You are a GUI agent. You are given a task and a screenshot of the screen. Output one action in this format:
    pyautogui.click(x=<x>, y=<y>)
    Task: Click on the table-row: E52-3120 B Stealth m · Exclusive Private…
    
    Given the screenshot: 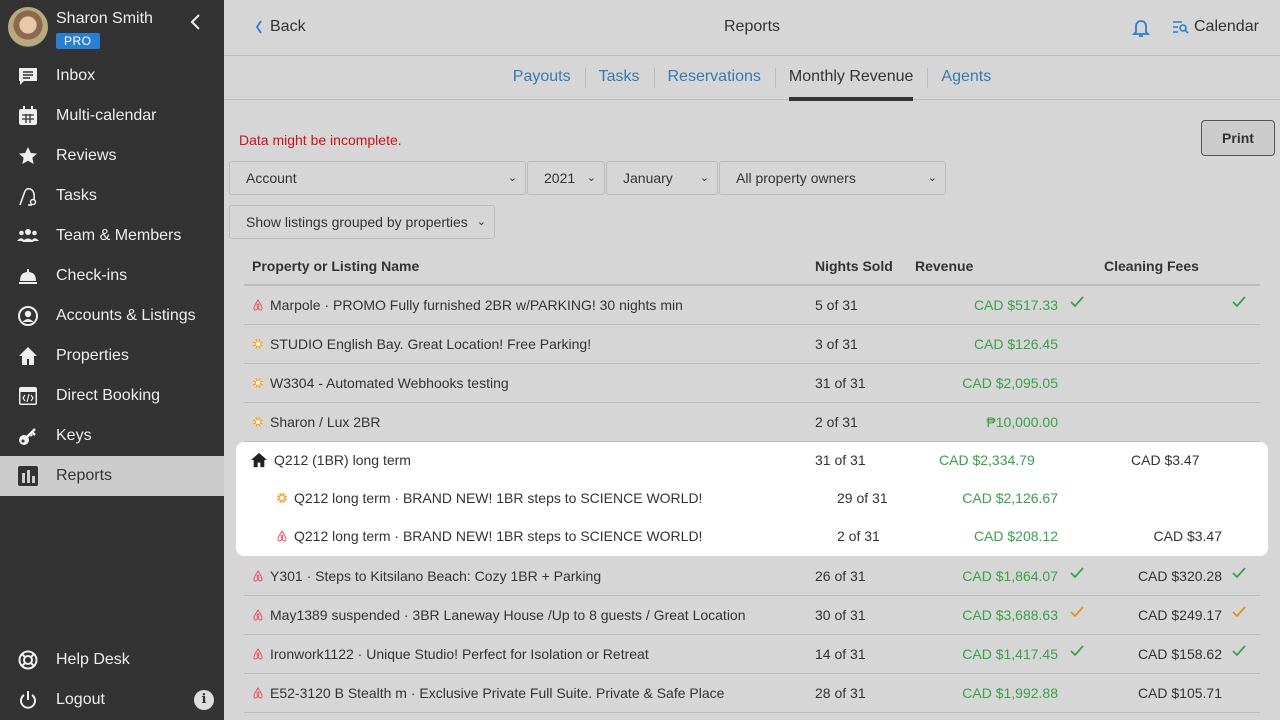 What is the action you would take?
    pyautogui.click(x=752, y=693)
    